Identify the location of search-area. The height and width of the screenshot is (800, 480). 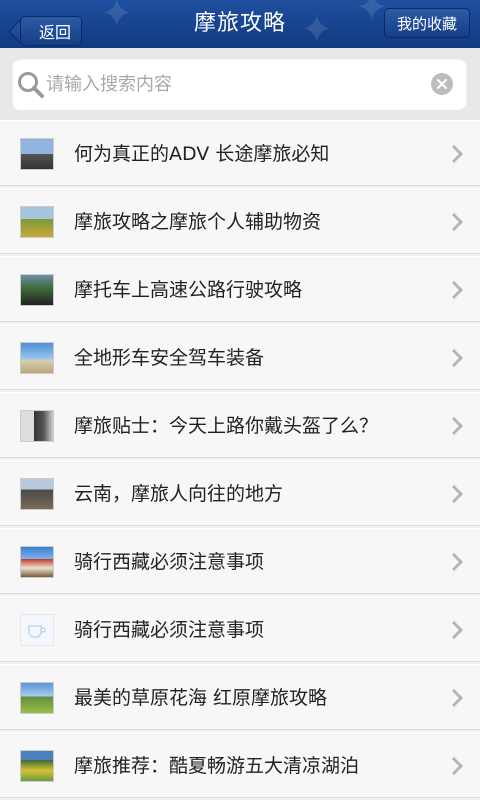
(240, 84).